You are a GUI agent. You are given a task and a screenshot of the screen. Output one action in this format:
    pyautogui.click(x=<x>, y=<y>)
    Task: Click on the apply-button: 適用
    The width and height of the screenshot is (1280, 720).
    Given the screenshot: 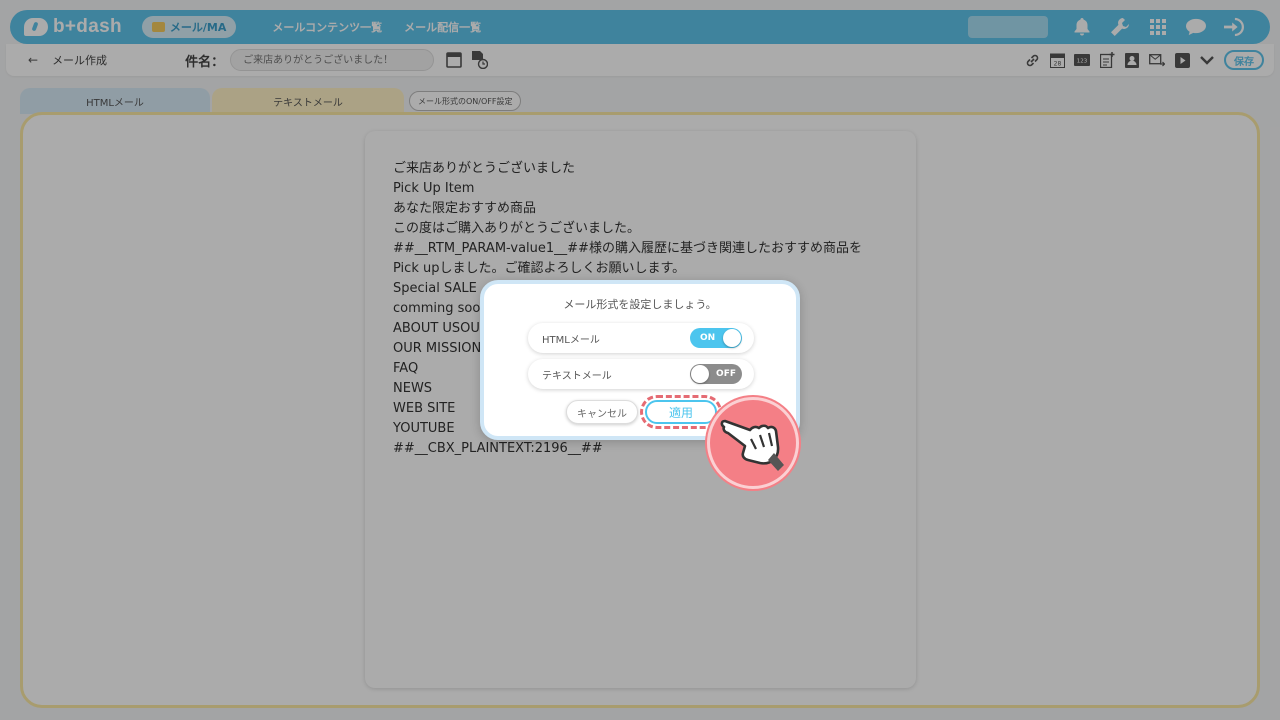 What is the action you would take?
    pyautogui.click(x=681, y=412)
    